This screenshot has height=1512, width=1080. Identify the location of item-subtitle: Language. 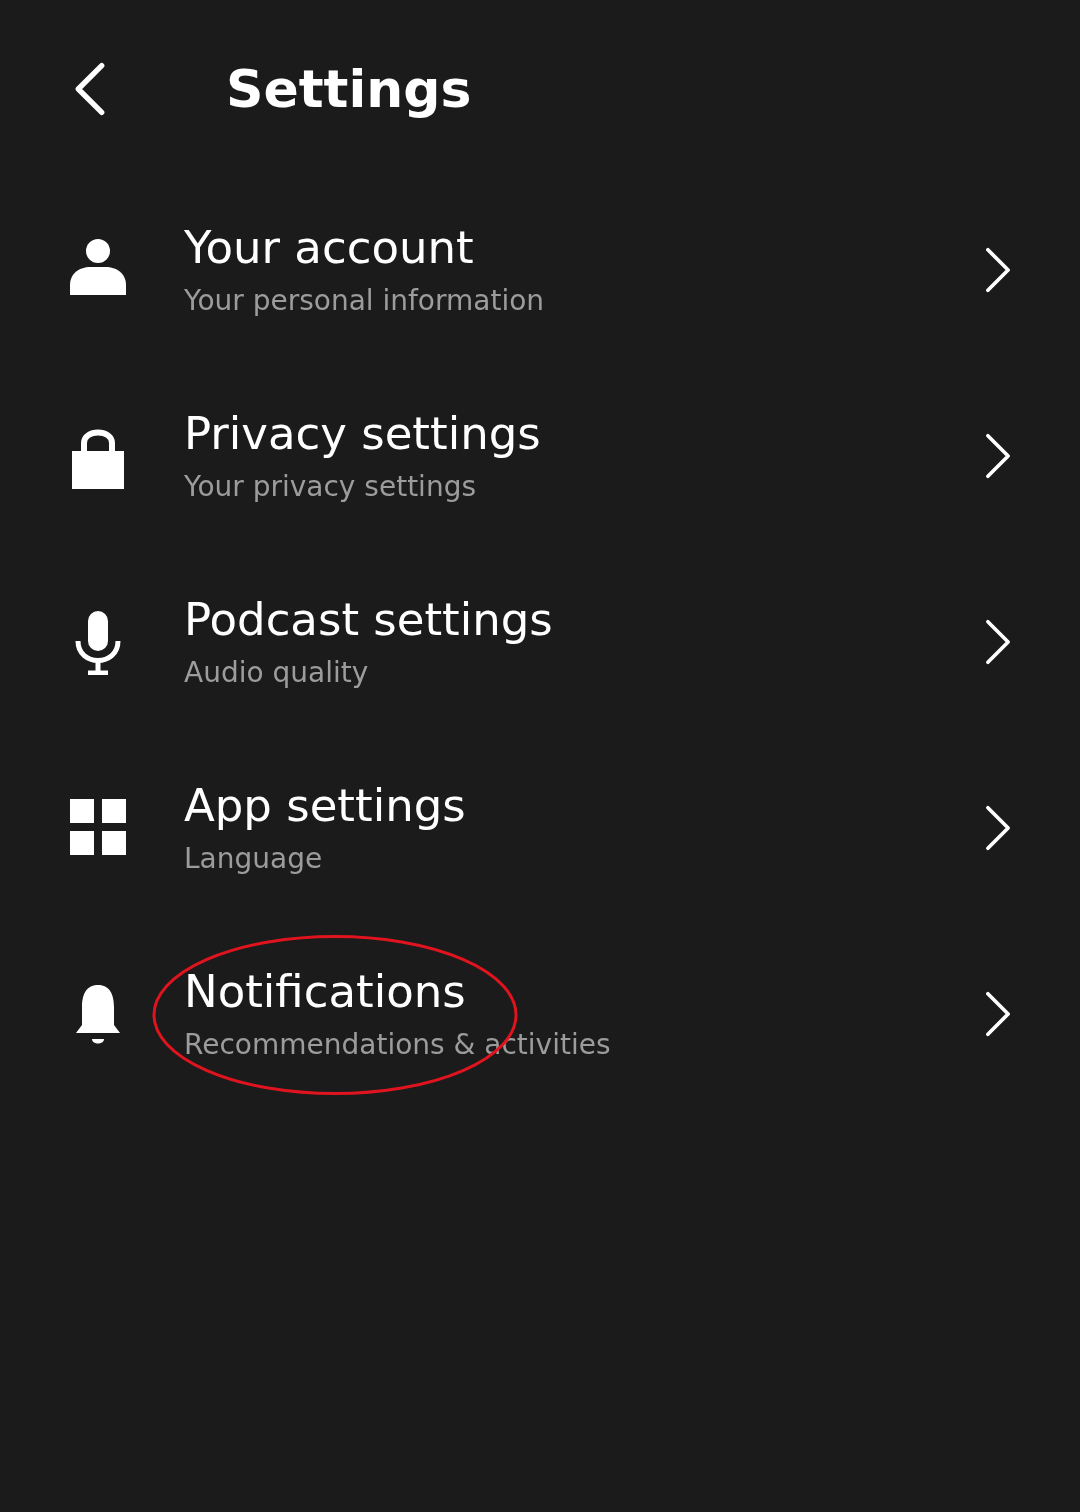
(253, 859).